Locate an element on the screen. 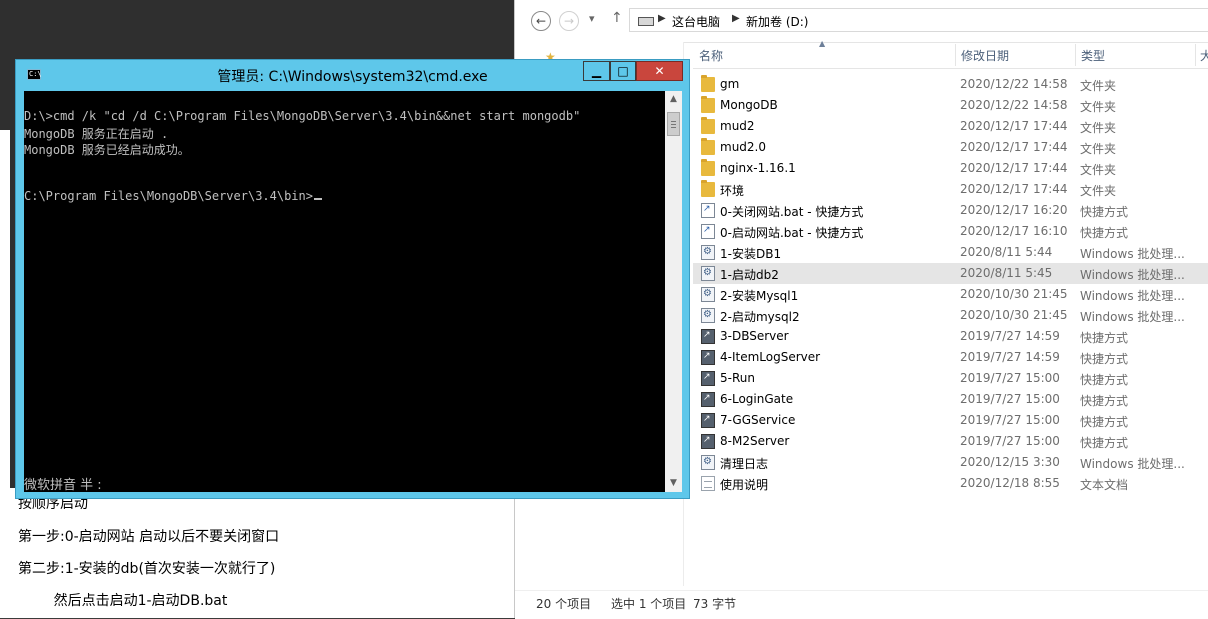 This screenshot has height=619, width=1208. cmd-scrollbar: ▲ ▼ is located at coordinates (673, 291).